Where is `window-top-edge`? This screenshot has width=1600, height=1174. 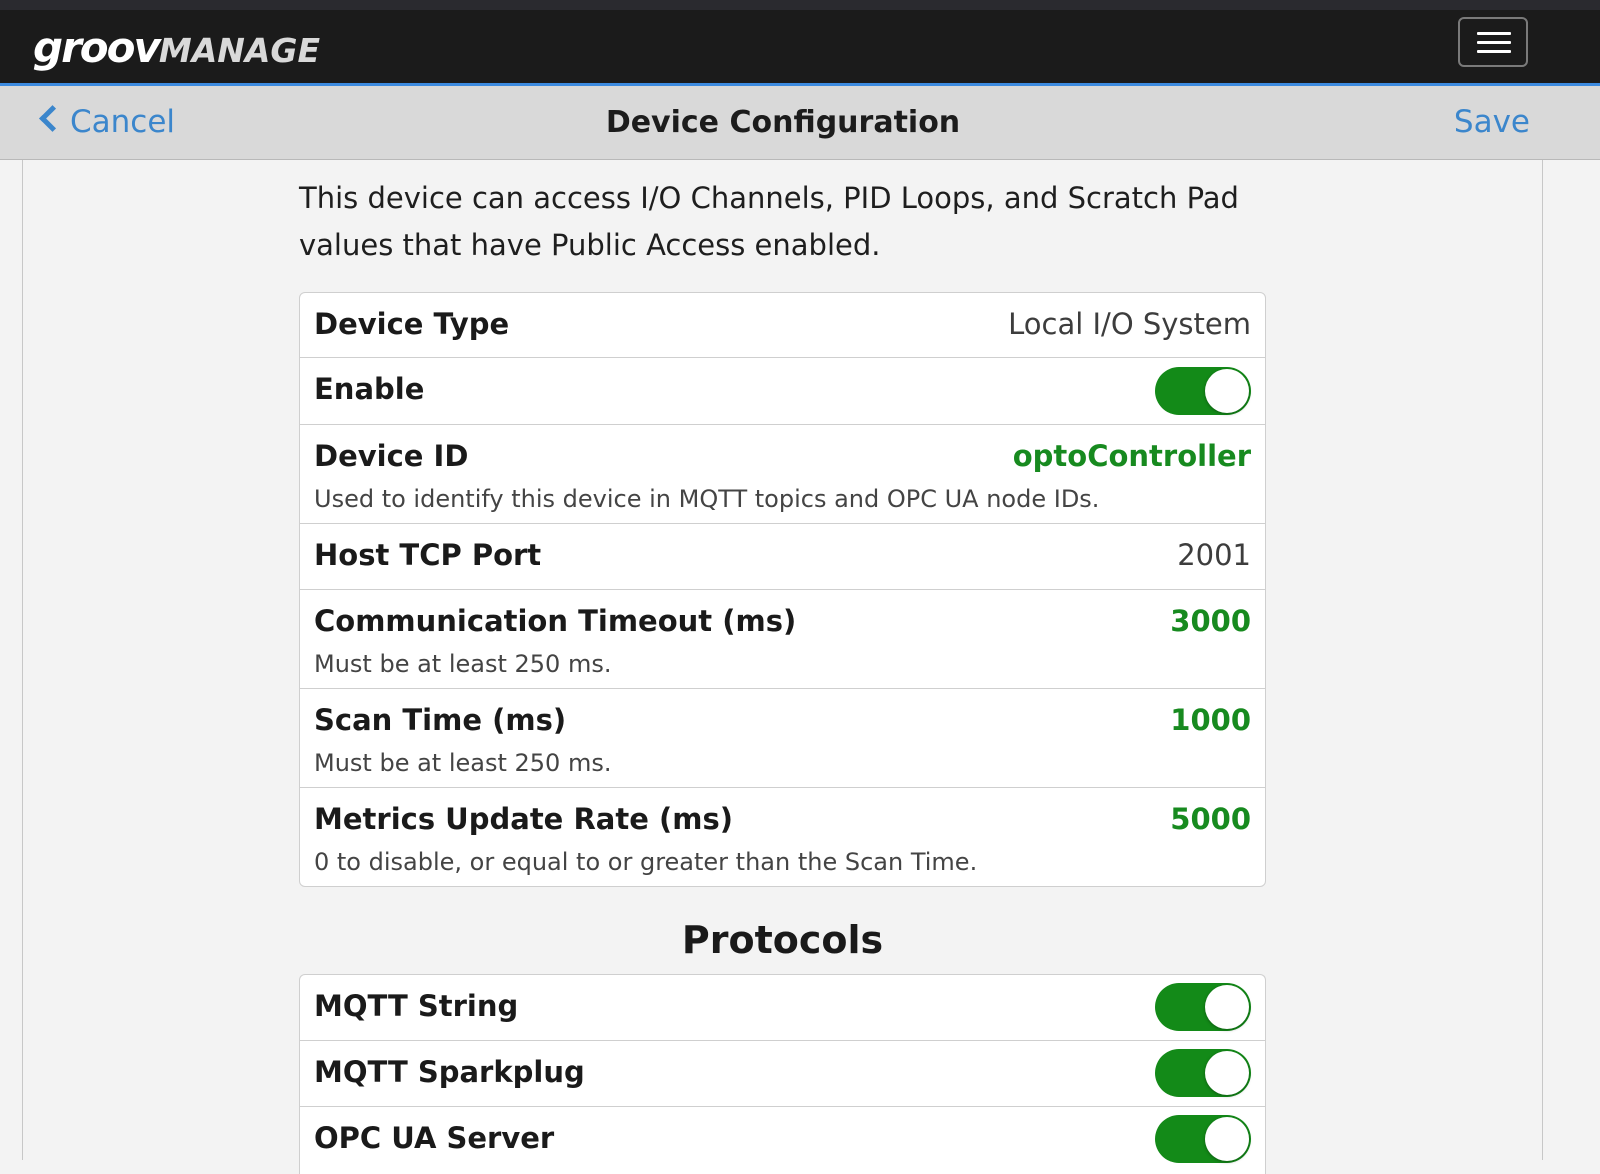
window-top-edge is located at coordinates (800, 5).